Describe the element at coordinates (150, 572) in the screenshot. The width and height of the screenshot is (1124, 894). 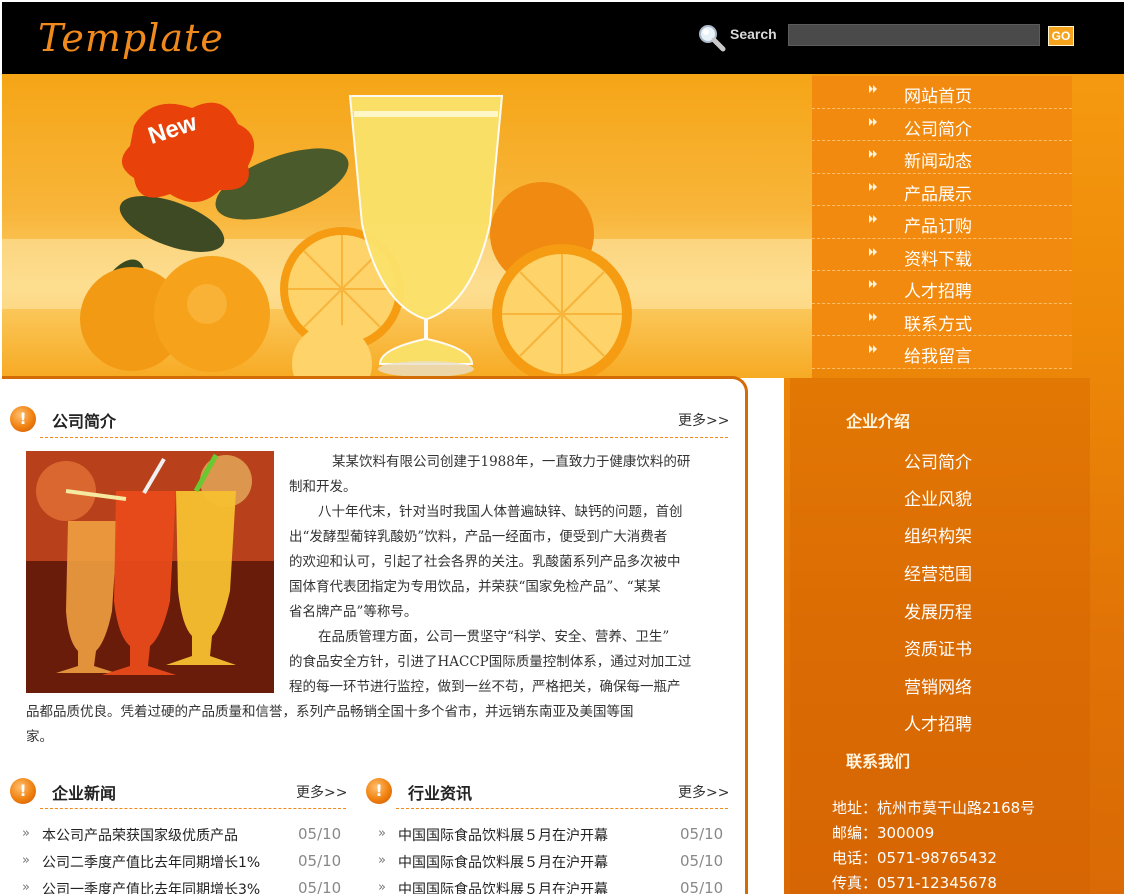
I see `juice-glasses-photo` at that location.